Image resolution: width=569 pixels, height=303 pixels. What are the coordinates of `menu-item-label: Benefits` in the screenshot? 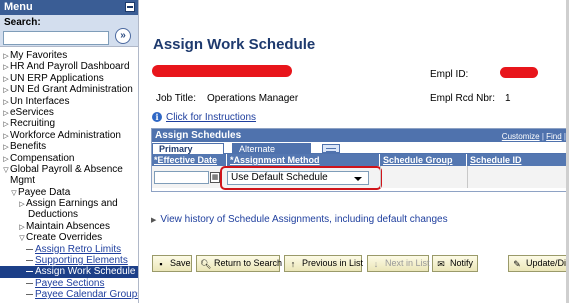 It's located at (28, 147).